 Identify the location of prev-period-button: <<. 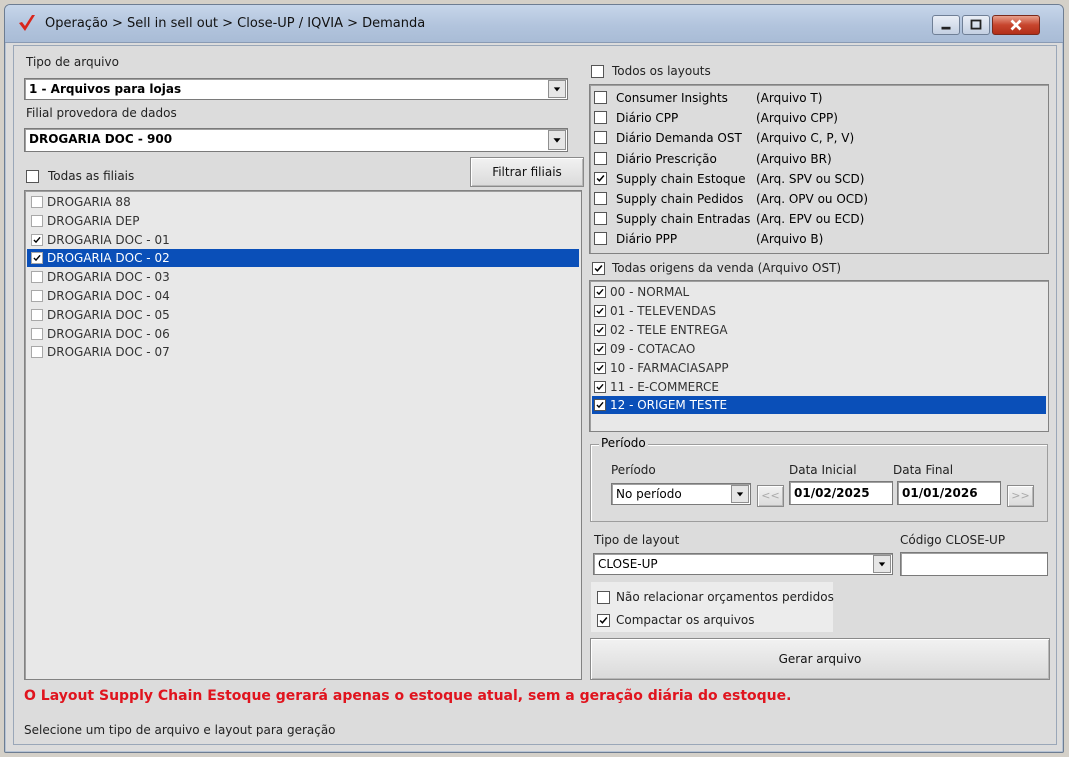
(770, 496).